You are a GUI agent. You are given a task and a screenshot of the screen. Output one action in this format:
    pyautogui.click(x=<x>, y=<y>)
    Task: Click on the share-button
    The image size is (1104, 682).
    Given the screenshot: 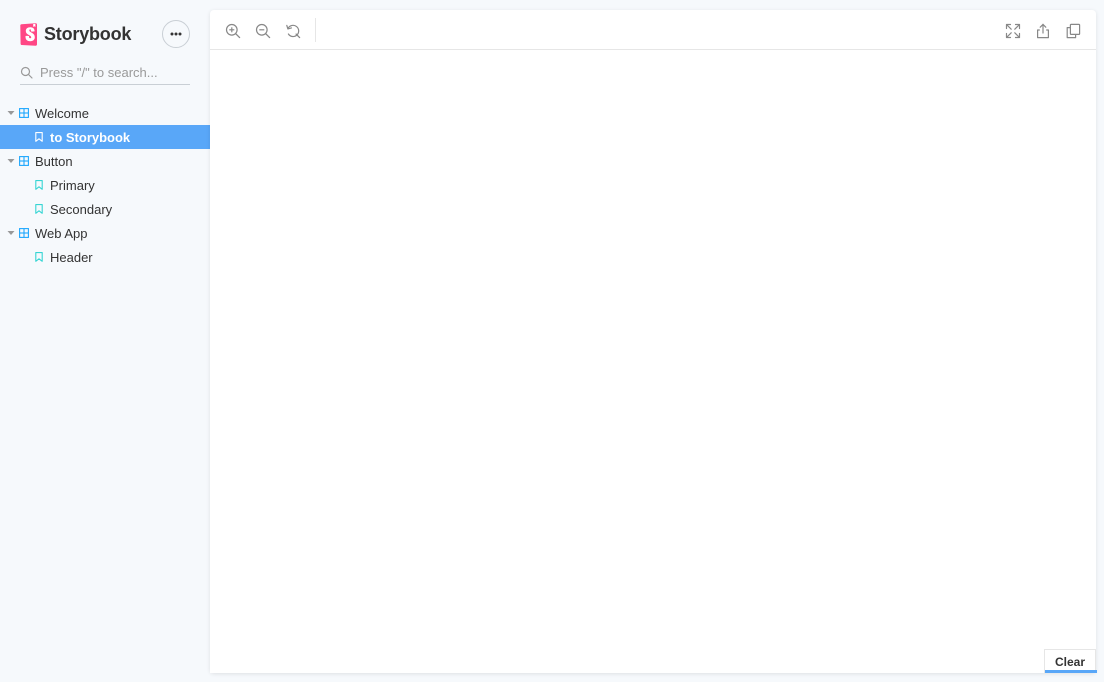 What is the action you would take?
    pyautogui.click(x=1043, y=31)
    